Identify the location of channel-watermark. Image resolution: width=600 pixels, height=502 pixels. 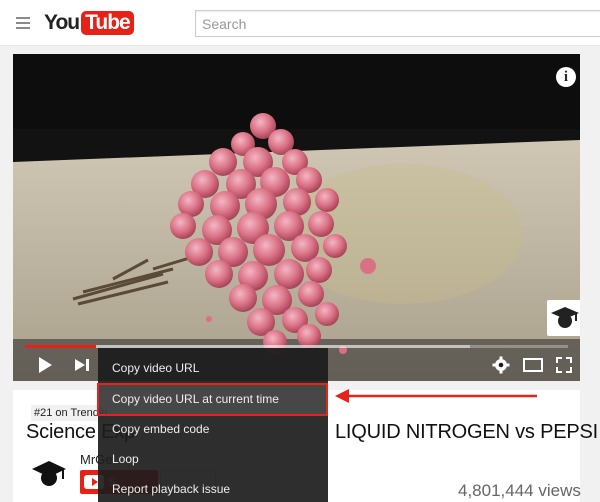
(563, 318).